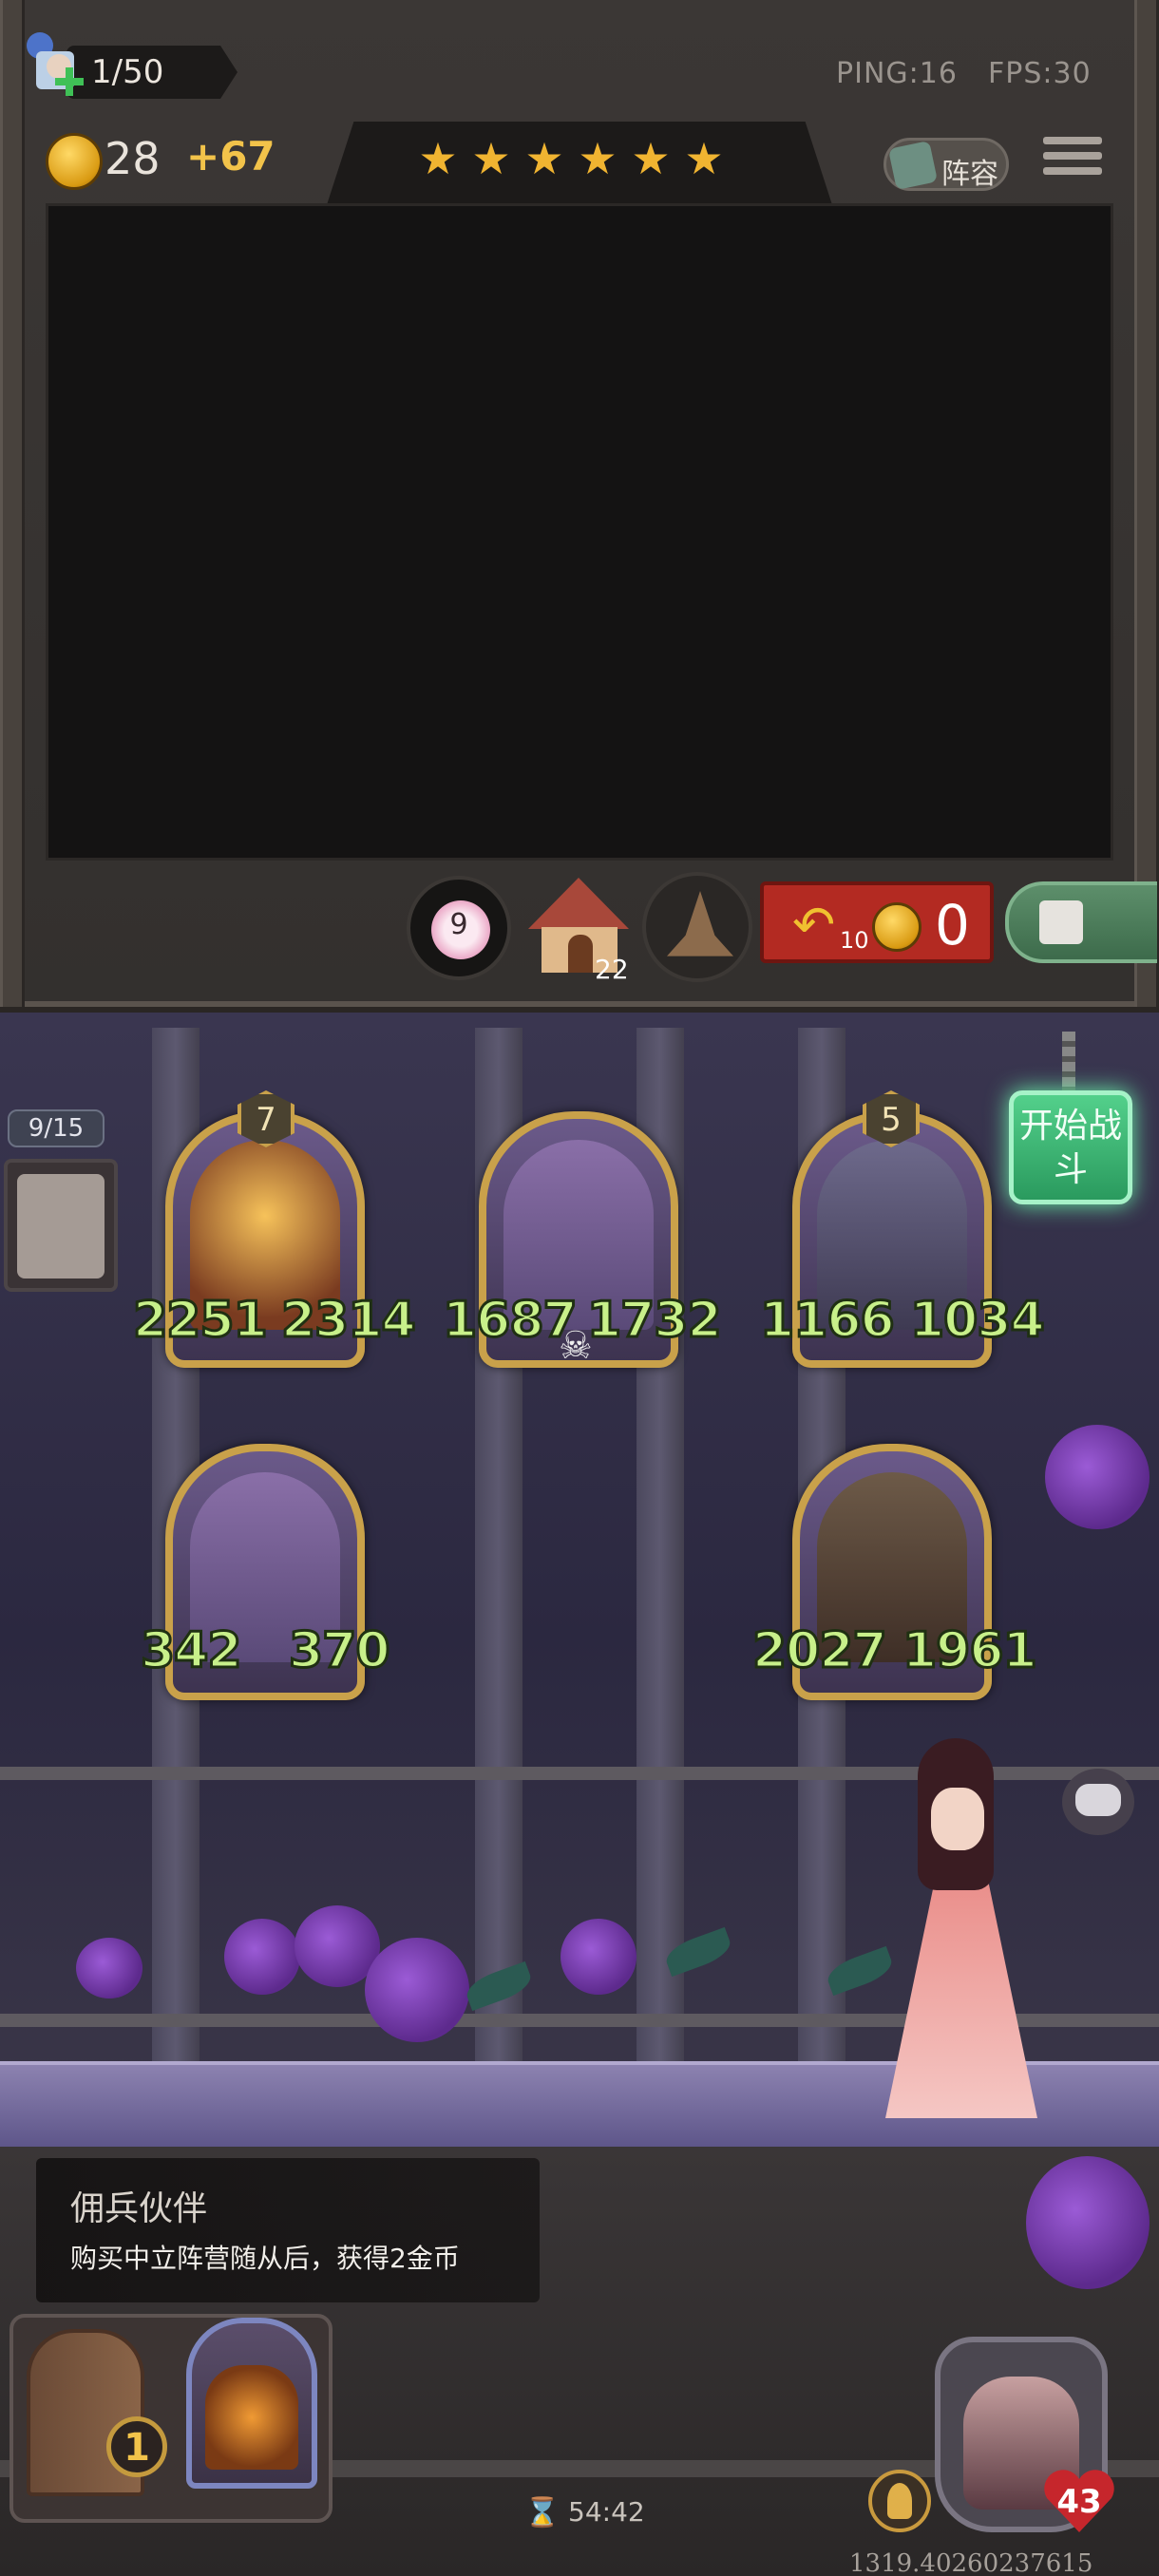  Describe the element at coordinates (969, 174) in the screenshot. I see `lineup-label: 阵容` at that location.